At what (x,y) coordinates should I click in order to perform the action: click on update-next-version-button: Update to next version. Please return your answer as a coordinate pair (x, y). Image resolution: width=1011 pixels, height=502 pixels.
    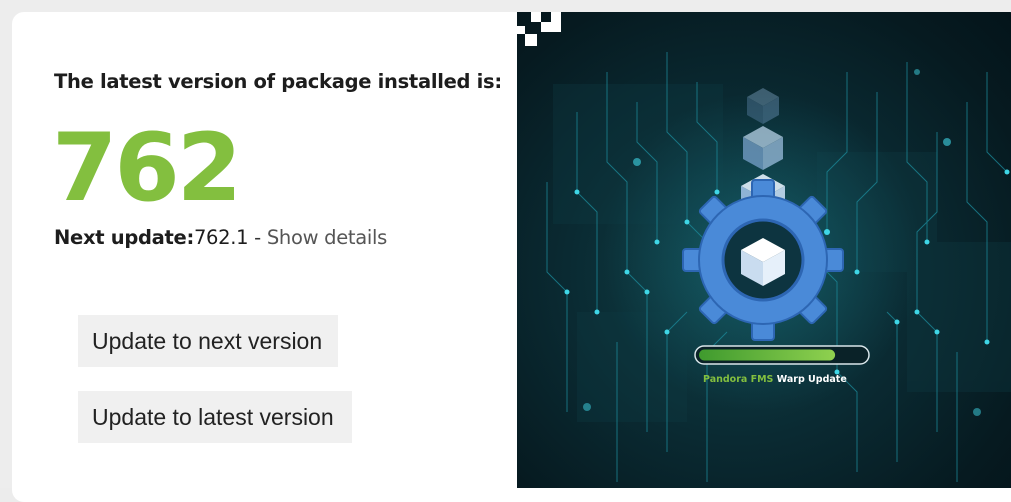
    Looking at the image, I should click on (208, 341).